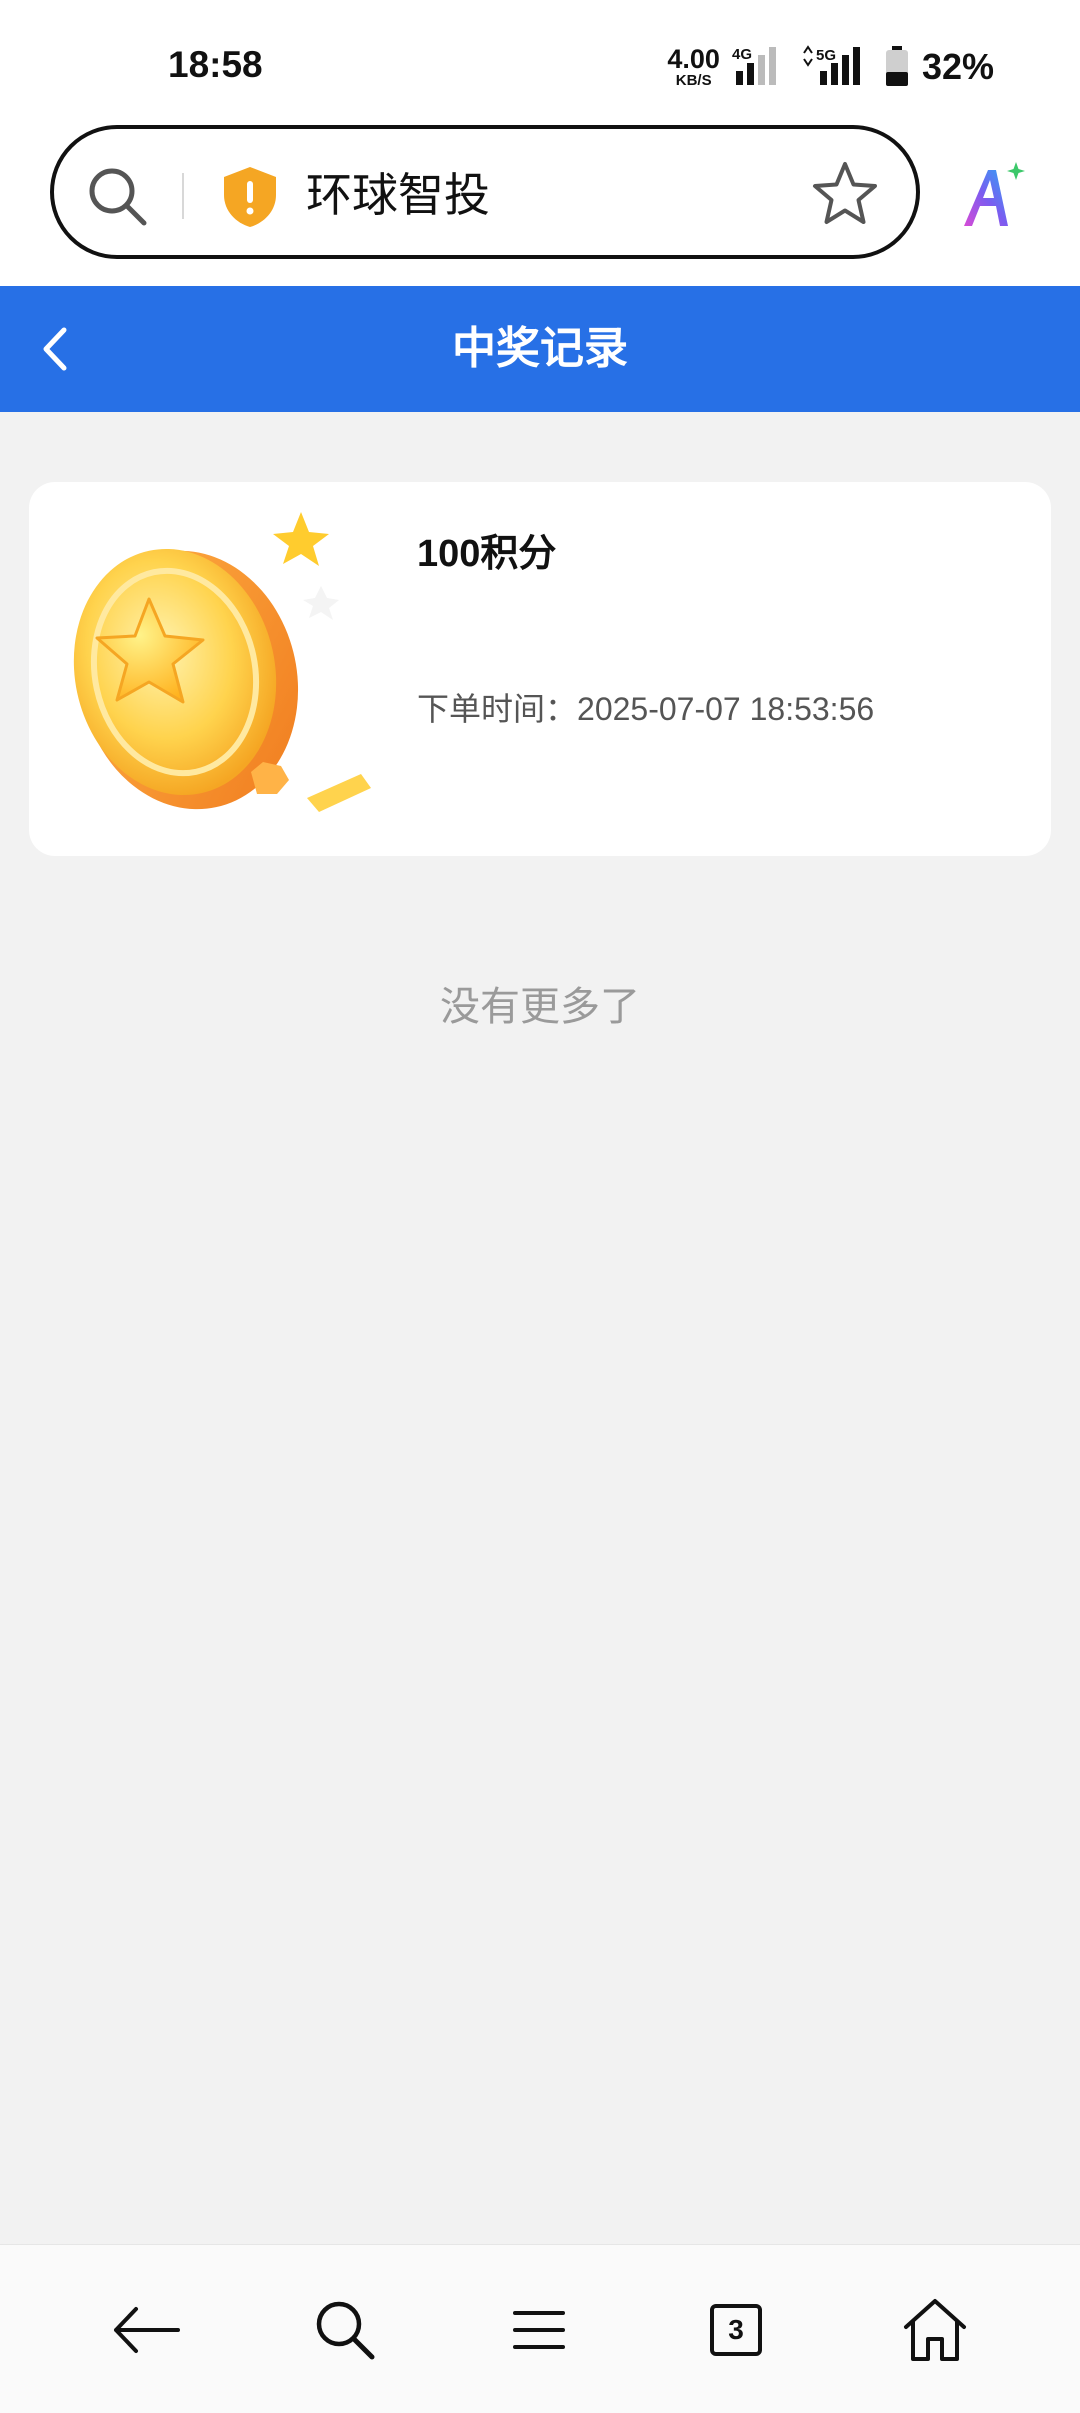 The width and height of the screenshot is (1080, 2413). I want to click on page-title: 中奖记录, so click(540, 348).